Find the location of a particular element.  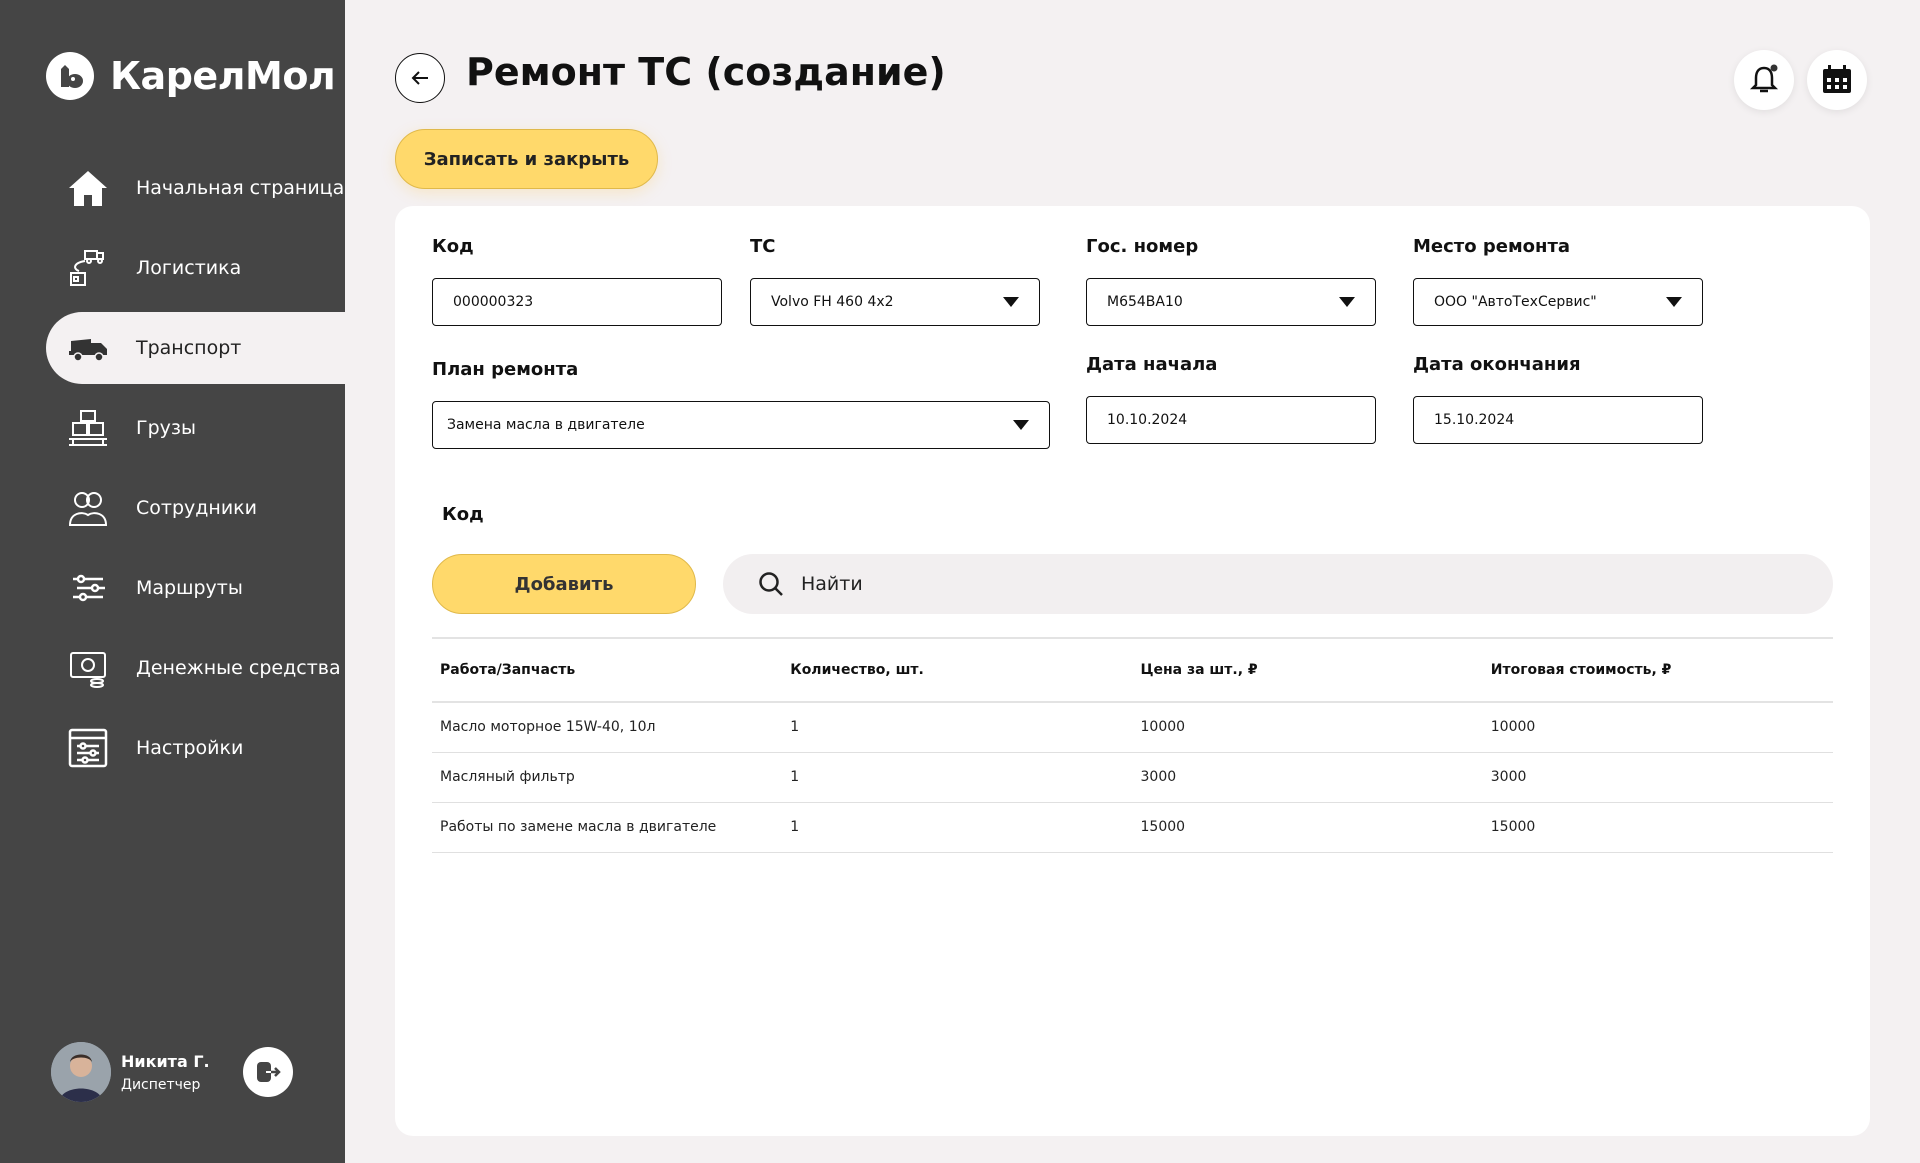

end-date-field: 15.10.2024 is located at coordinates (1558, 420).